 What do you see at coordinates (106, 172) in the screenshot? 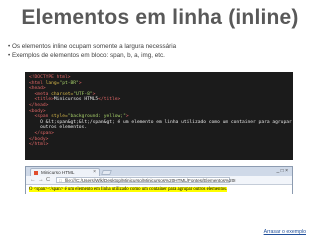
I see `new-tab-button` at bounding box center [106, 172].